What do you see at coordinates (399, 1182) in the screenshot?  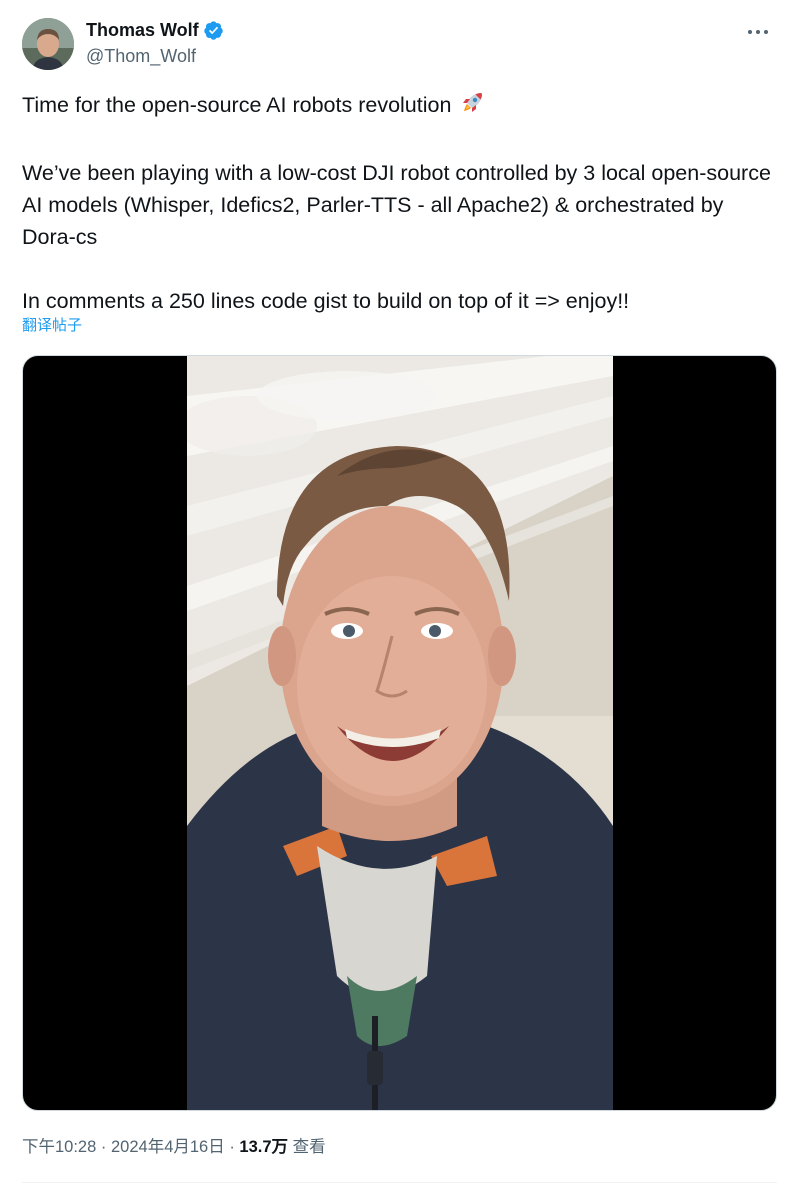 I see `divider` at bounding box center [399, 1182].